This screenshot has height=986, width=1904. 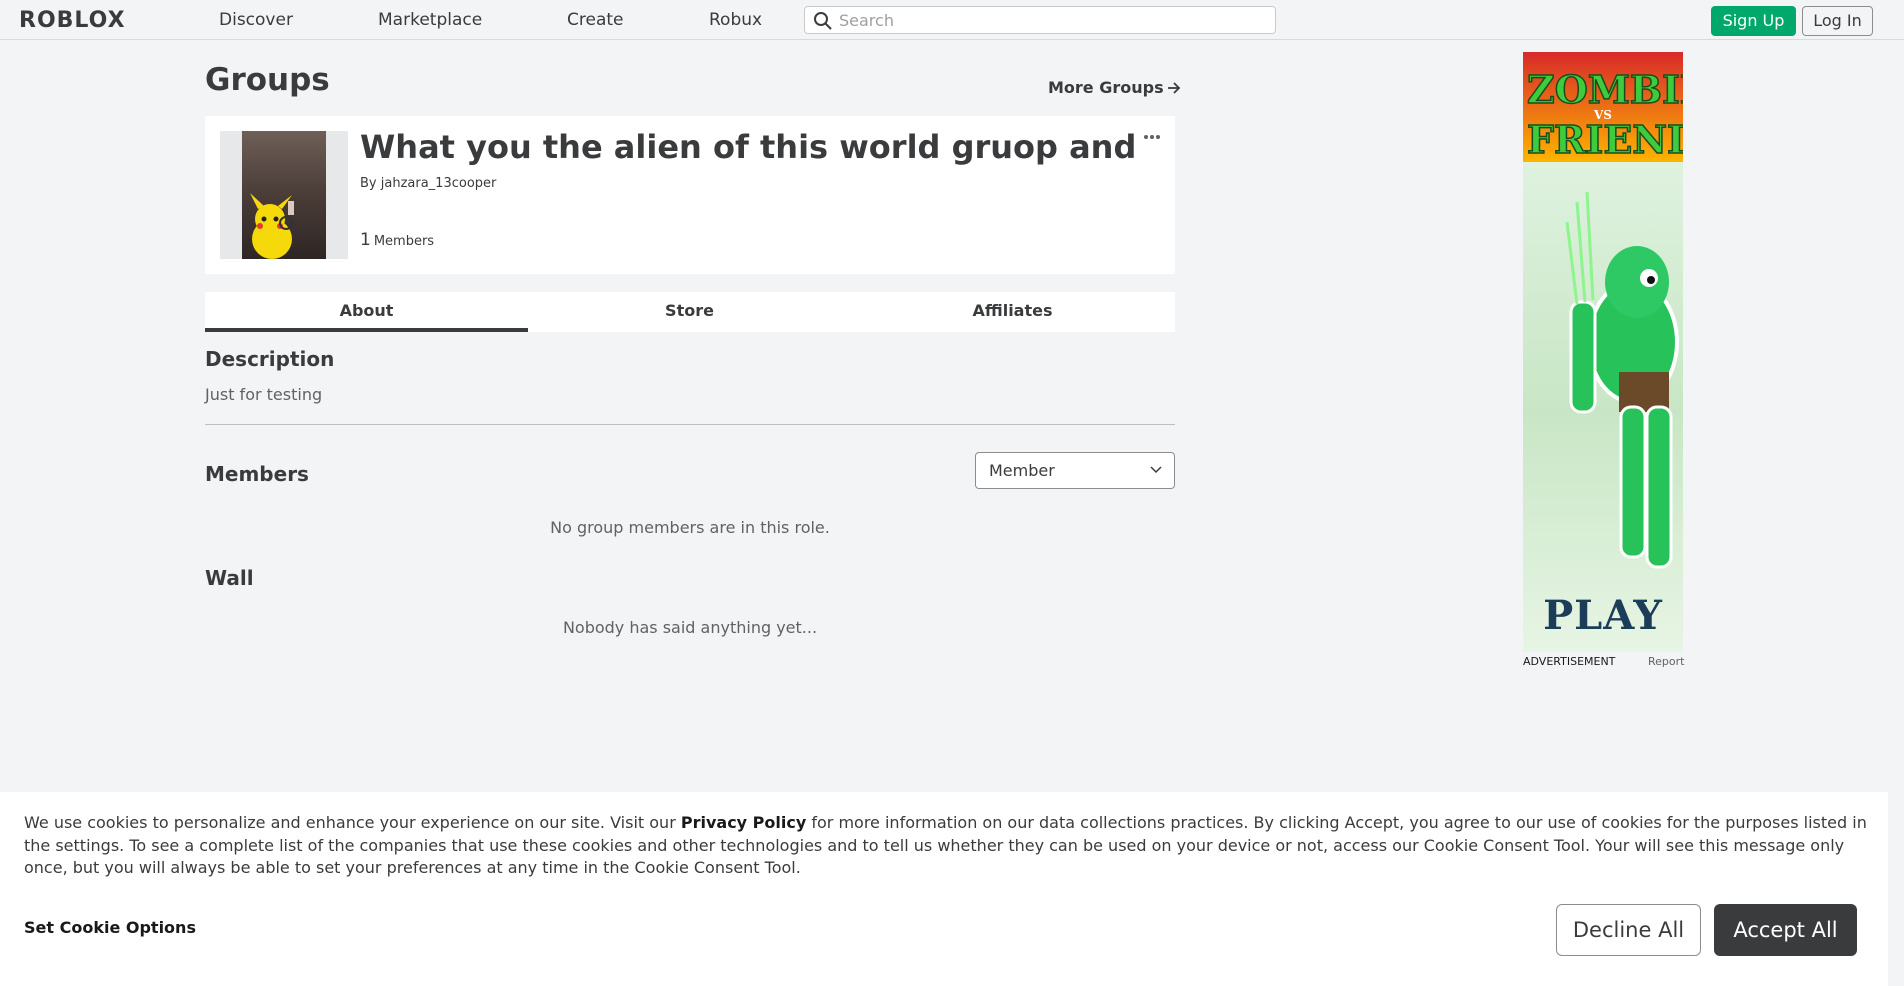 What do you see at coordinates (229, 578) in the screenshot?
I see `wall-heading: Wall` at bounding box center [229, 578].